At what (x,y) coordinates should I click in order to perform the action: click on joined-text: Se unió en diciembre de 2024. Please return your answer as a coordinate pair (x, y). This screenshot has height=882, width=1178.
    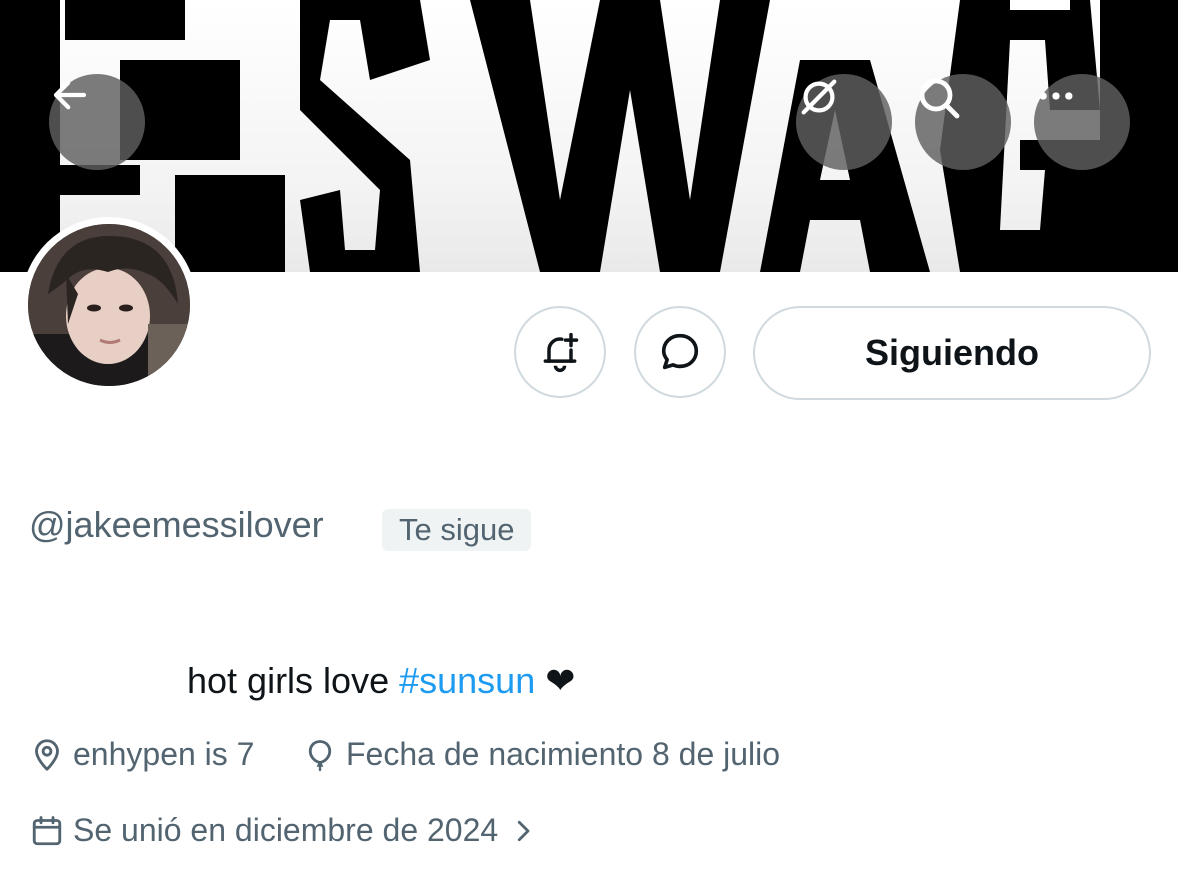
    Looking at the image, I should click on (286, 830).